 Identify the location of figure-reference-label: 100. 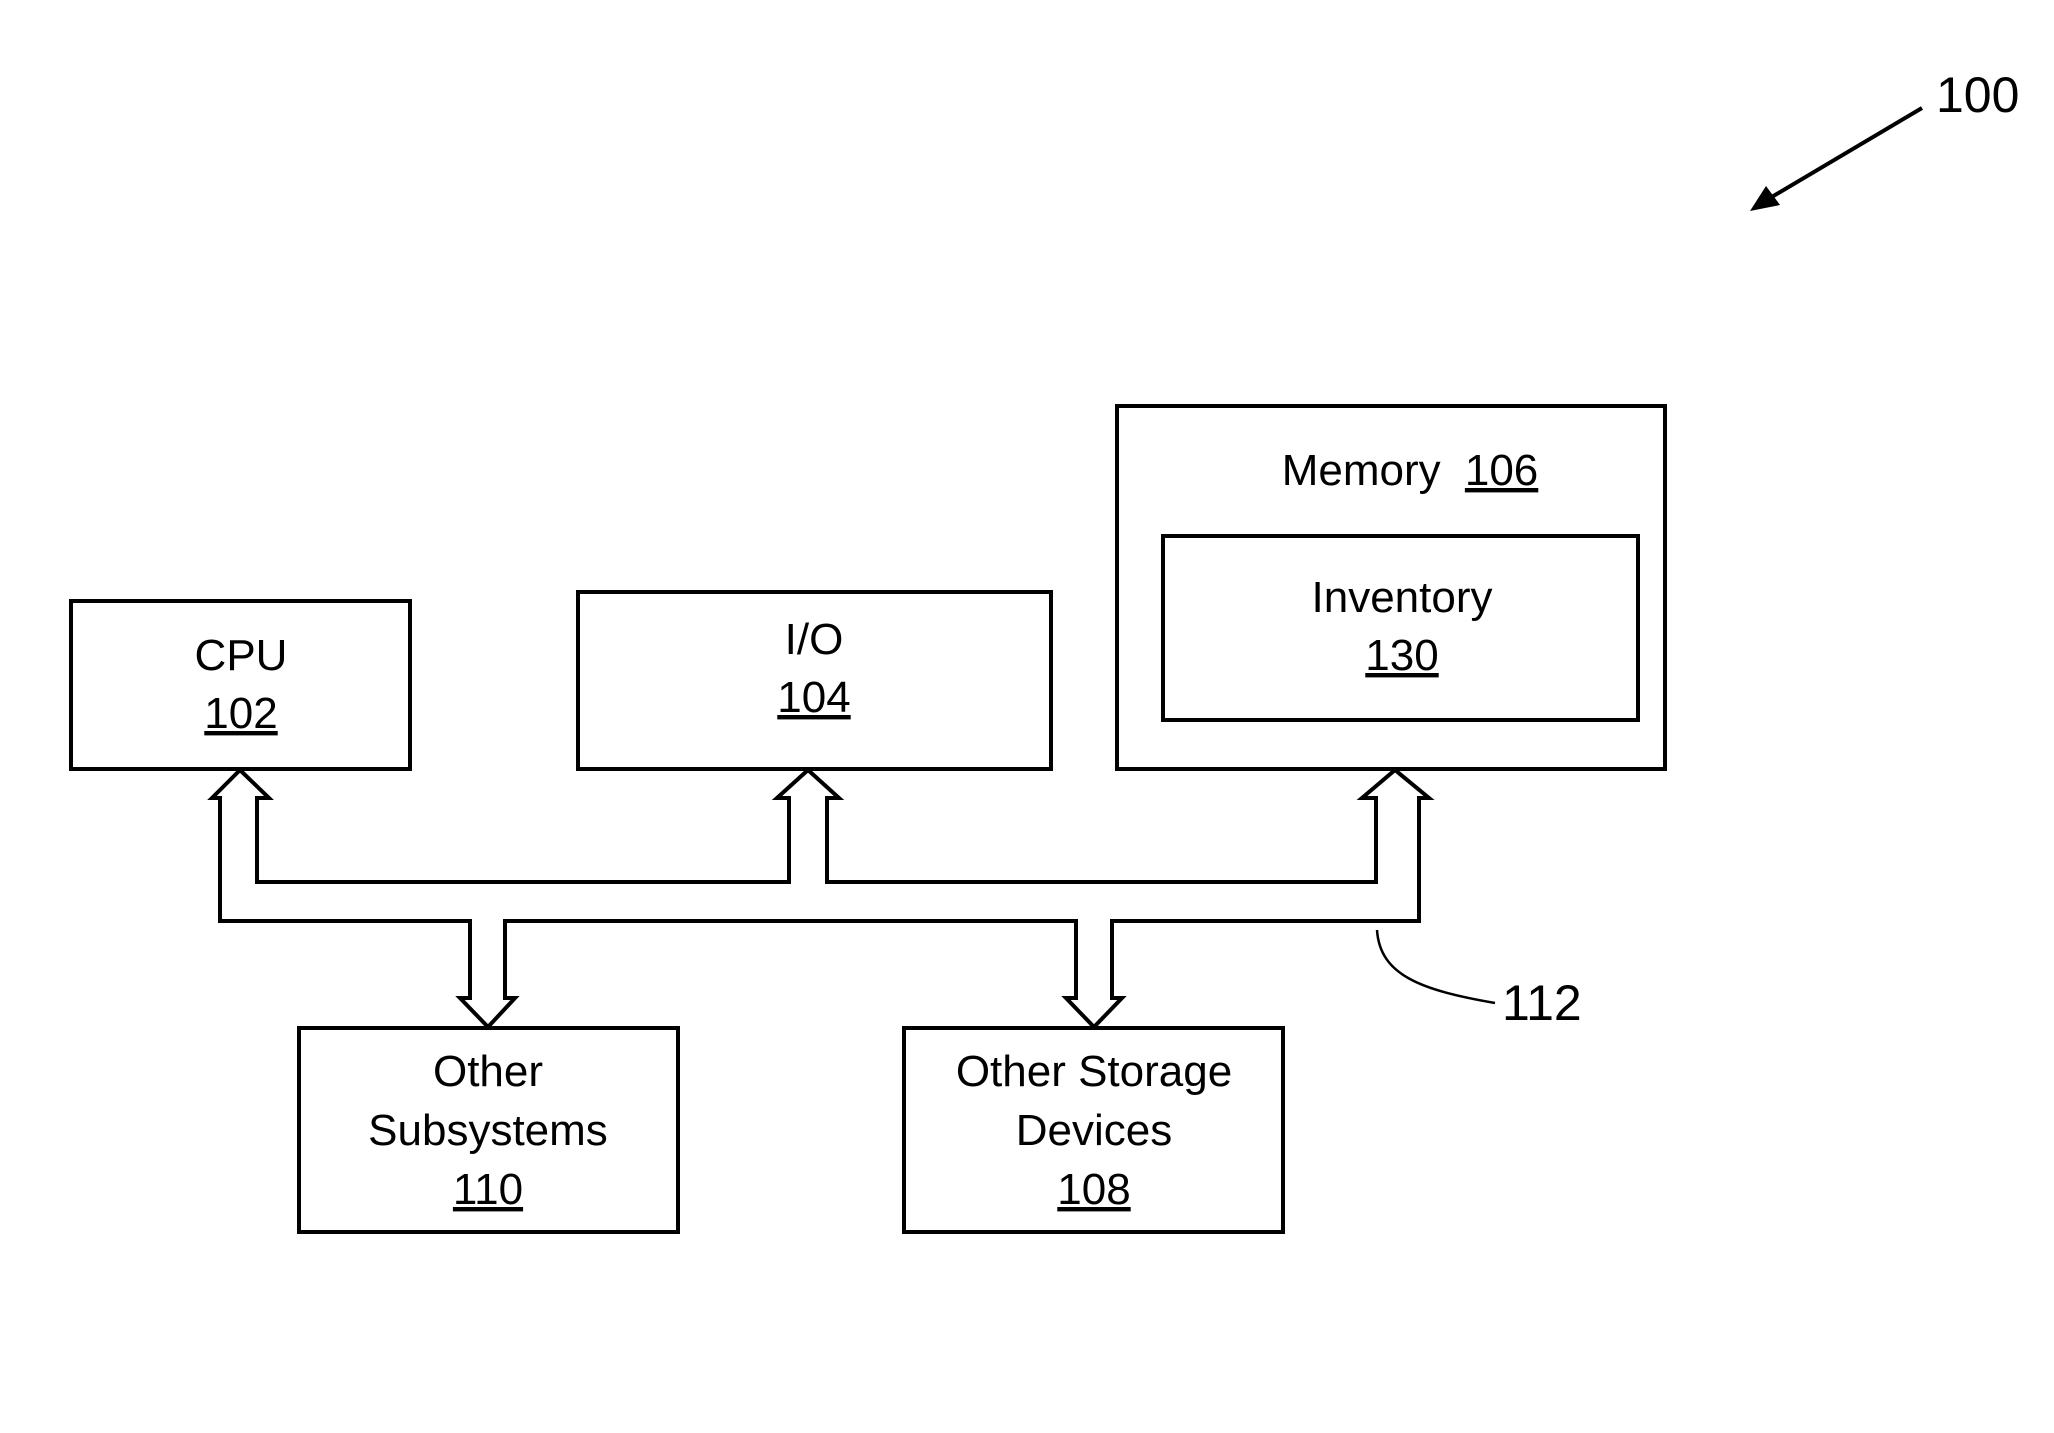
(1977, 95).